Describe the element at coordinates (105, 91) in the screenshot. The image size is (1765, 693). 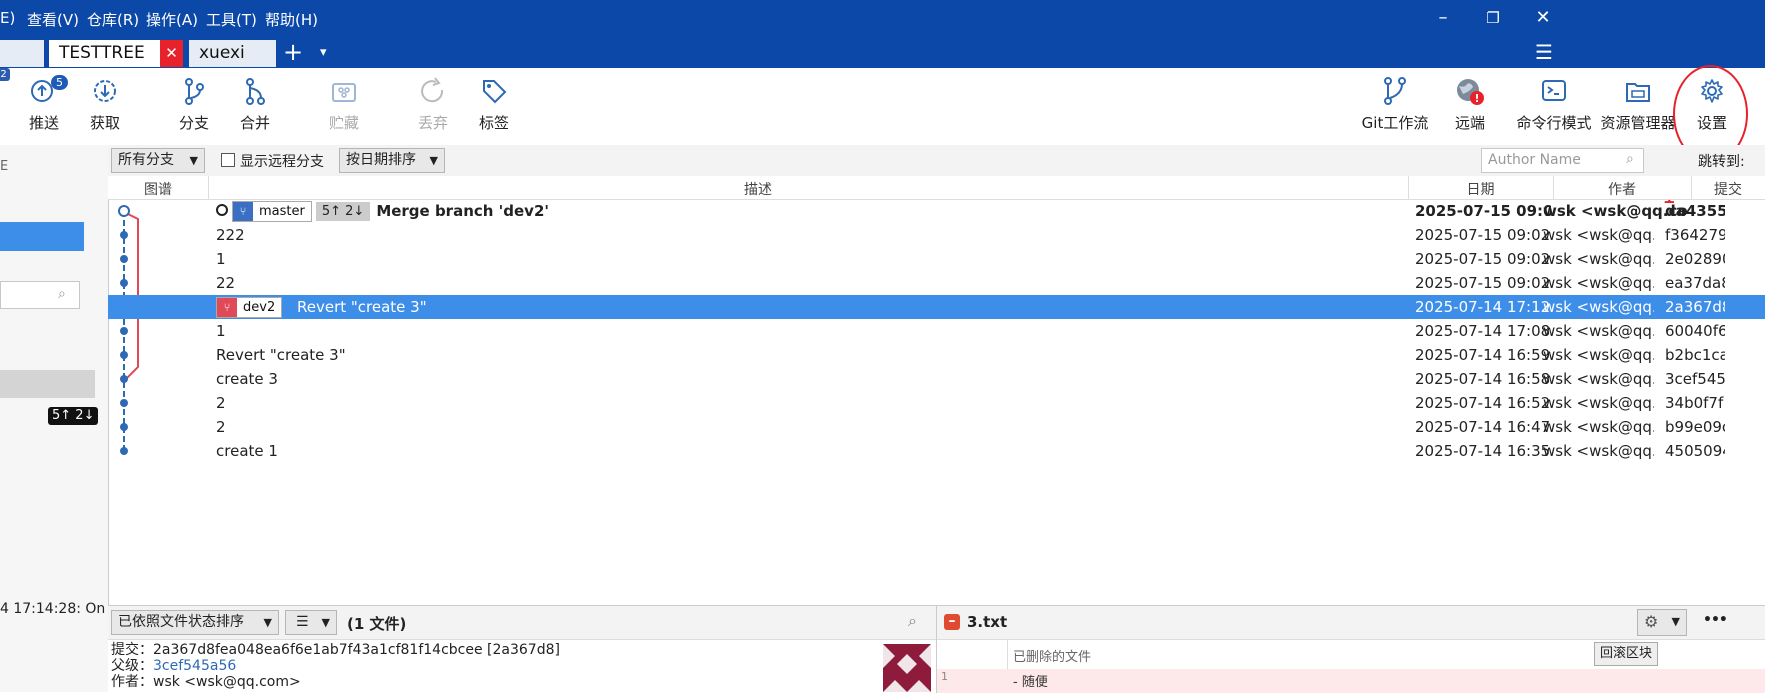
I see `fetch-icon` at that location.